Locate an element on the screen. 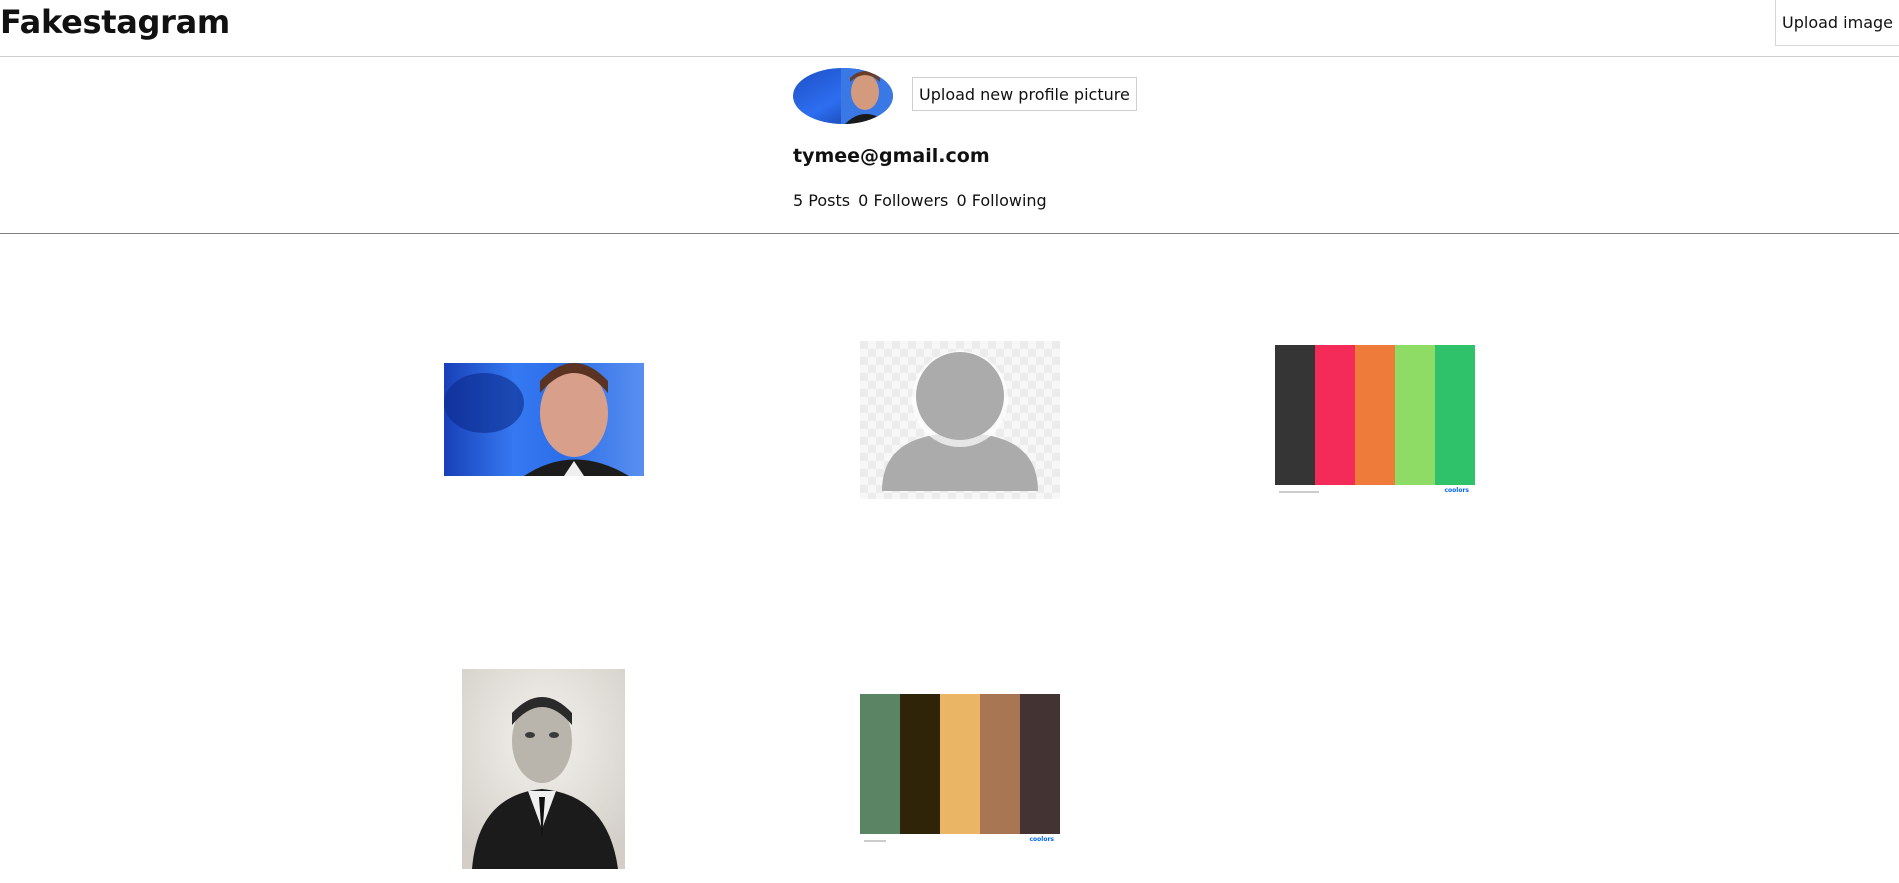 The image size is (1899, 883). app-title: Fakestagram is located at coordinates (115, 22).